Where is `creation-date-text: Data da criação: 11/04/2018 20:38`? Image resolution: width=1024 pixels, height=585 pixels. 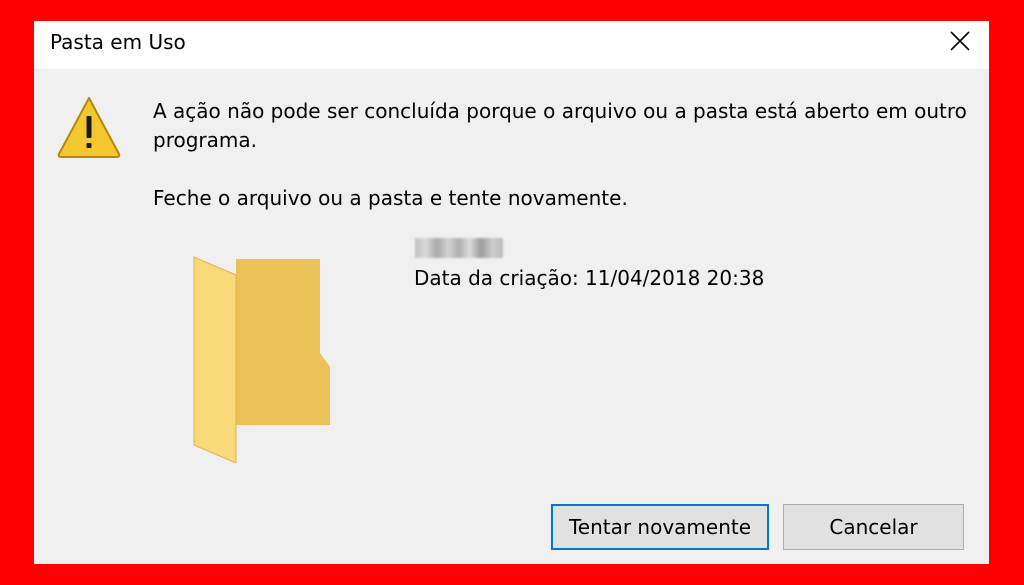
creation-date-text: Data da criação: 11/04/2018 20:38 is located at coordinates (589, 278).